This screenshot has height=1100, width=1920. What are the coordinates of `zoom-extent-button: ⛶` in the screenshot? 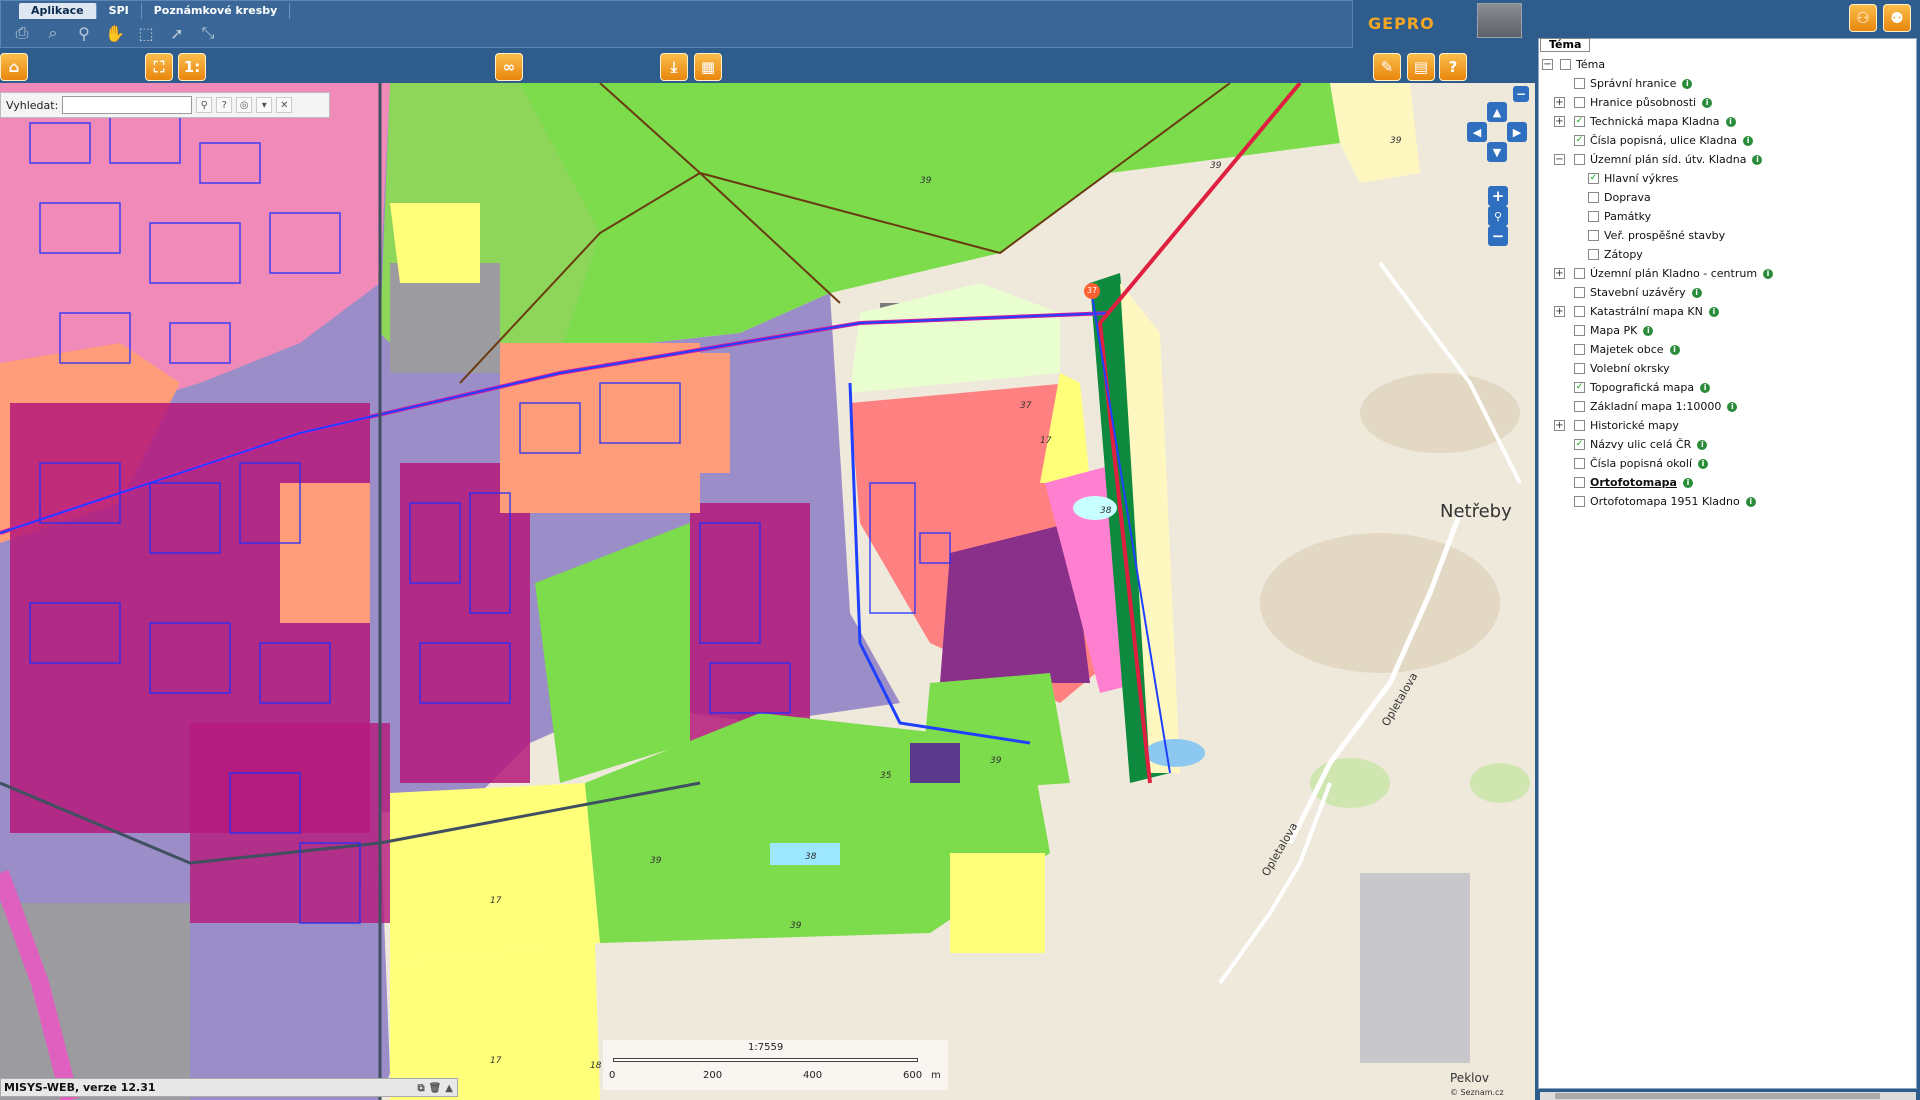 It's located at (159, 67).